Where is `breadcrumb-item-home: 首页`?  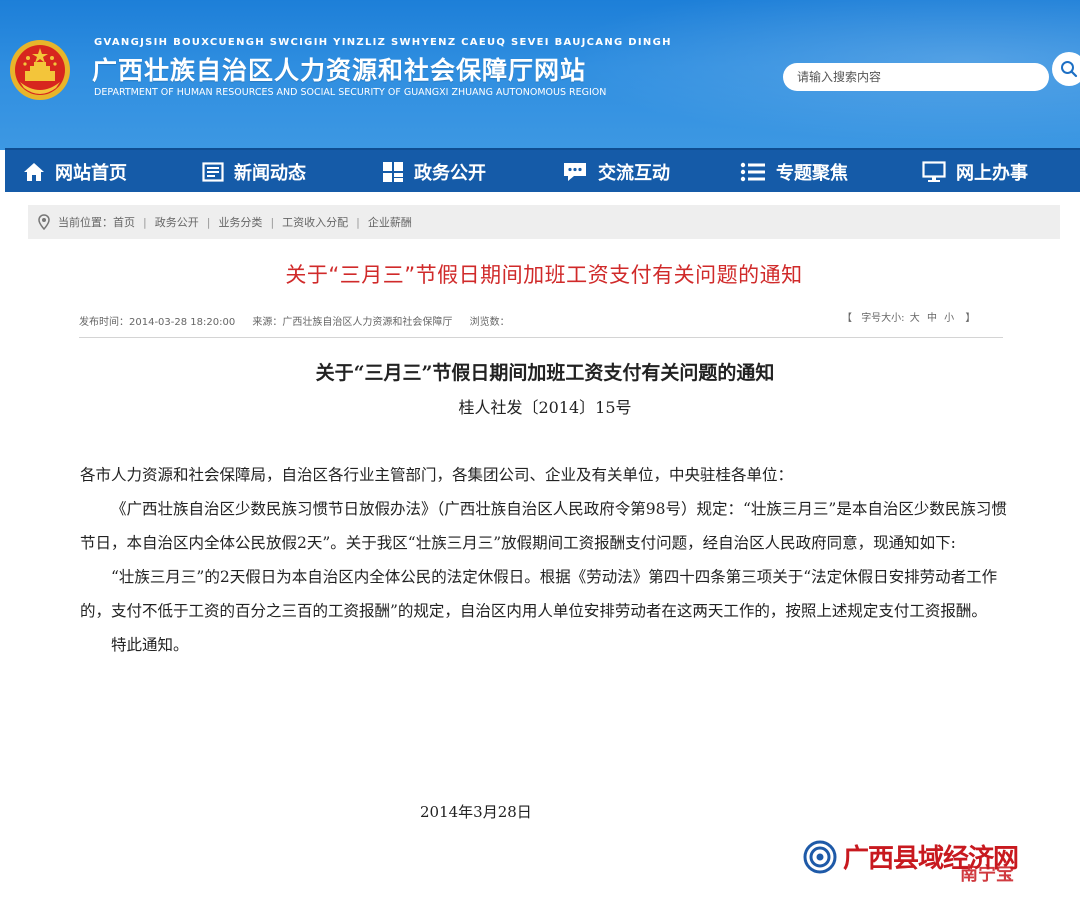
breadcrumb-item-home: 首页 is located at coordinates (124, 222).